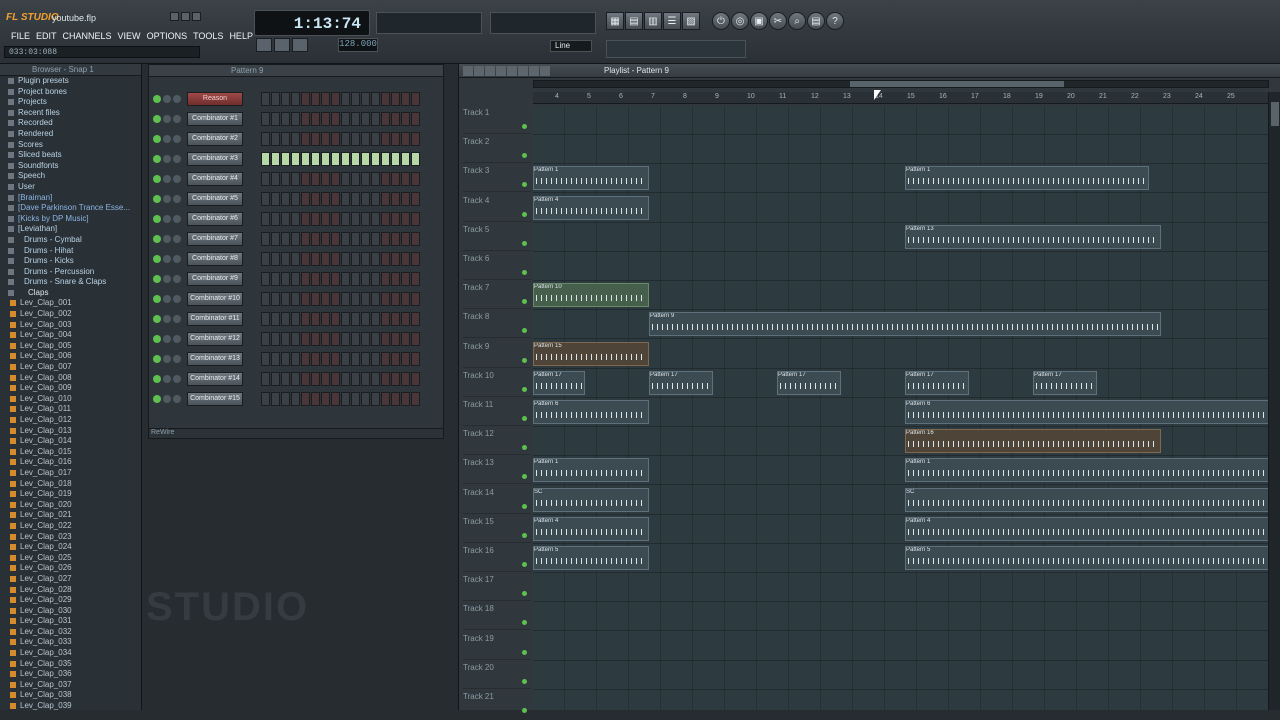 The image size is (1280, 720). What do you see at coordinates (70, 462) in the screenshot?
I see `browser-file-item: Lev_Clap_016` at bounding box center [70, 462].